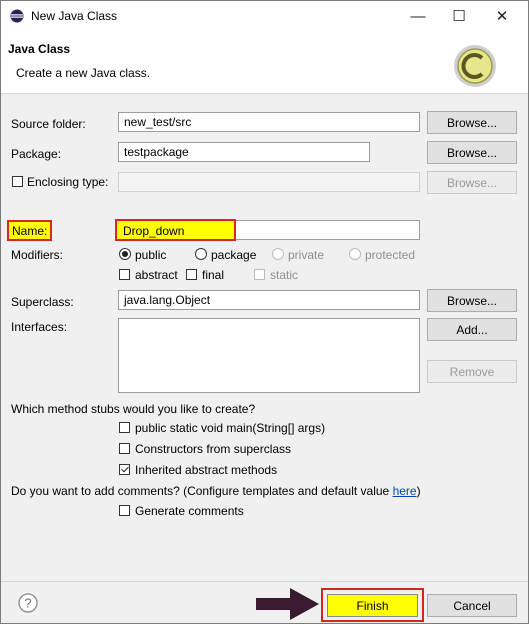 This screenshot has height=624, width=529. I want to click on comments-question-close: ), so click(418, 491).